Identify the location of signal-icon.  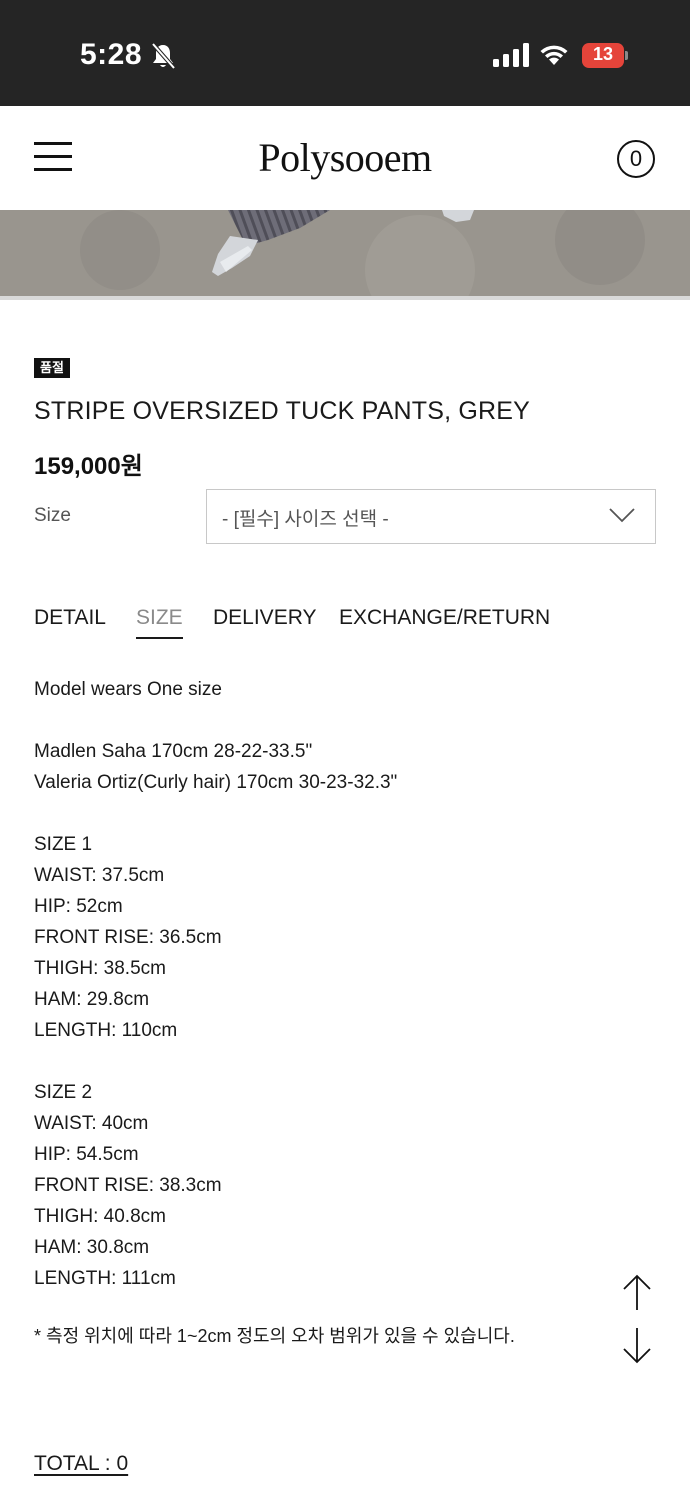
(511, 55).